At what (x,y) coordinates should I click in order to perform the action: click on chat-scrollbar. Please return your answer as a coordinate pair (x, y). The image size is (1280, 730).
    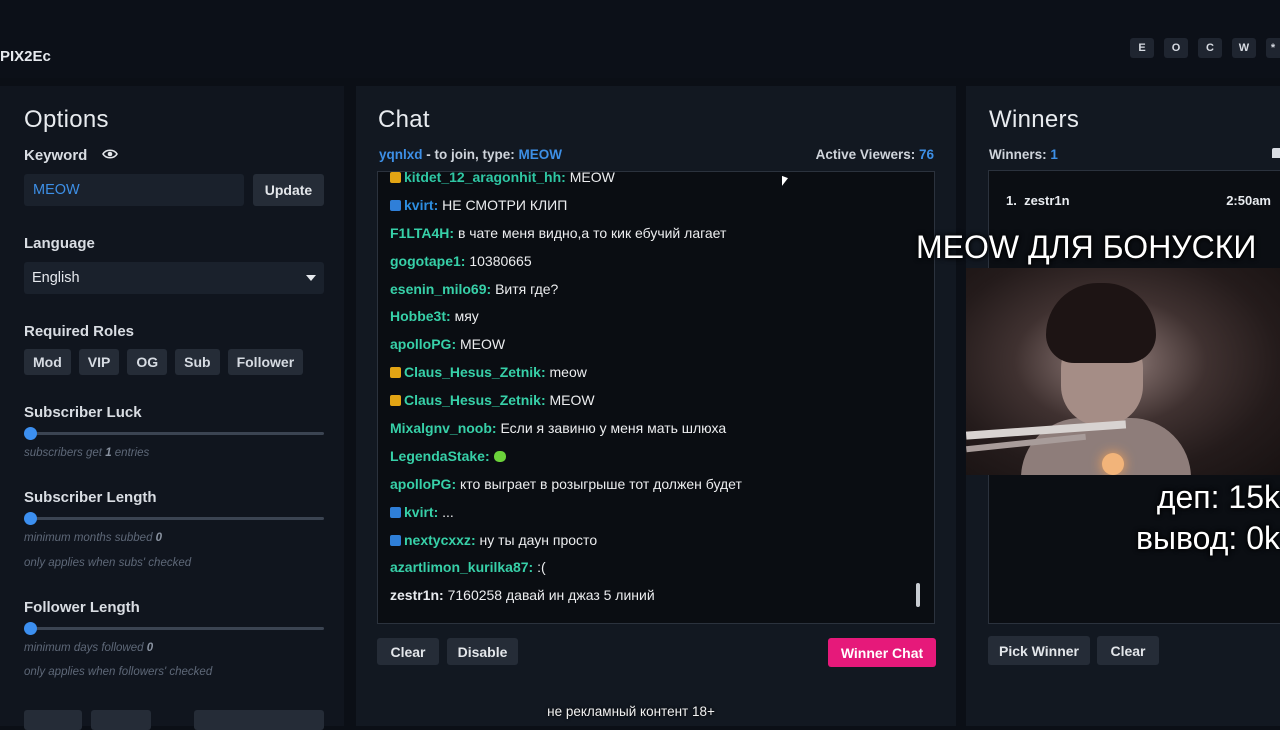
    Looking at the image, I should click on (918, 595).